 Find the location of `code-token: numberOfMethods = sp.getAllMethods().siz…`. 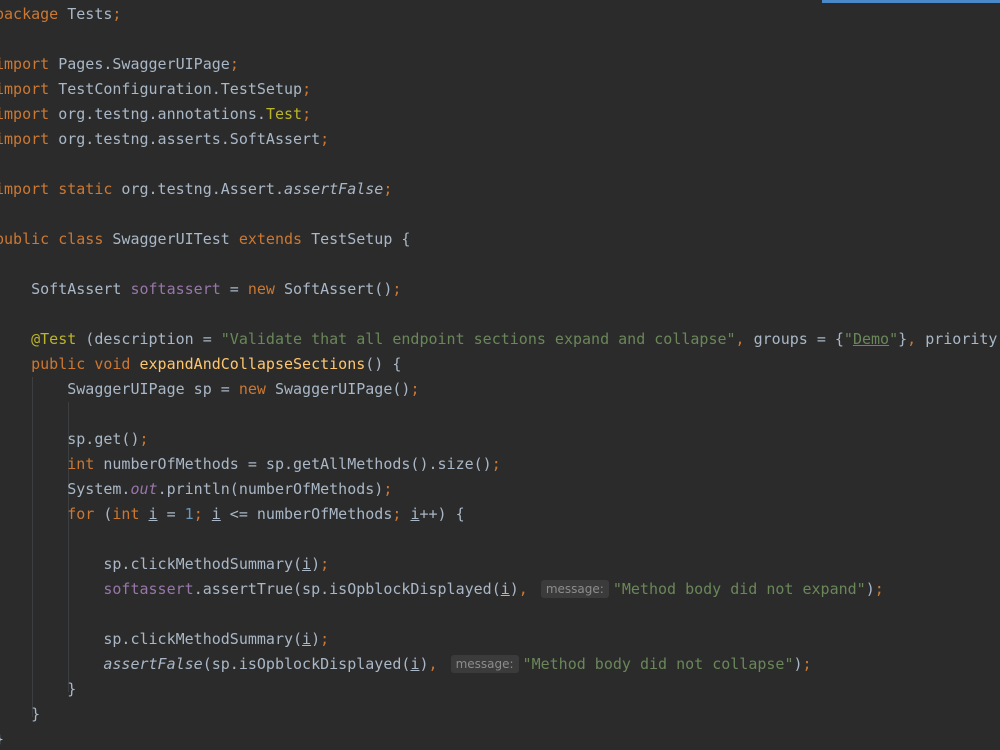

code-token: numberOfMethods = sp.getAllMethods().siz… is located at coordinates (293, 464).